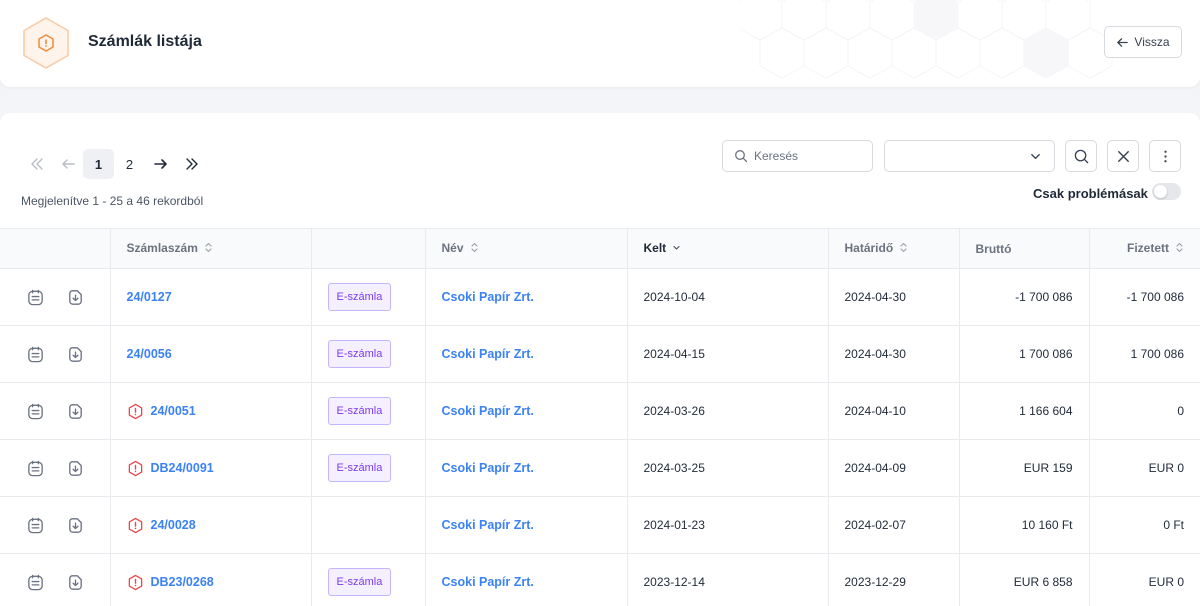  I want to click on column-header-label: Számlaszám, so click(162, 248).